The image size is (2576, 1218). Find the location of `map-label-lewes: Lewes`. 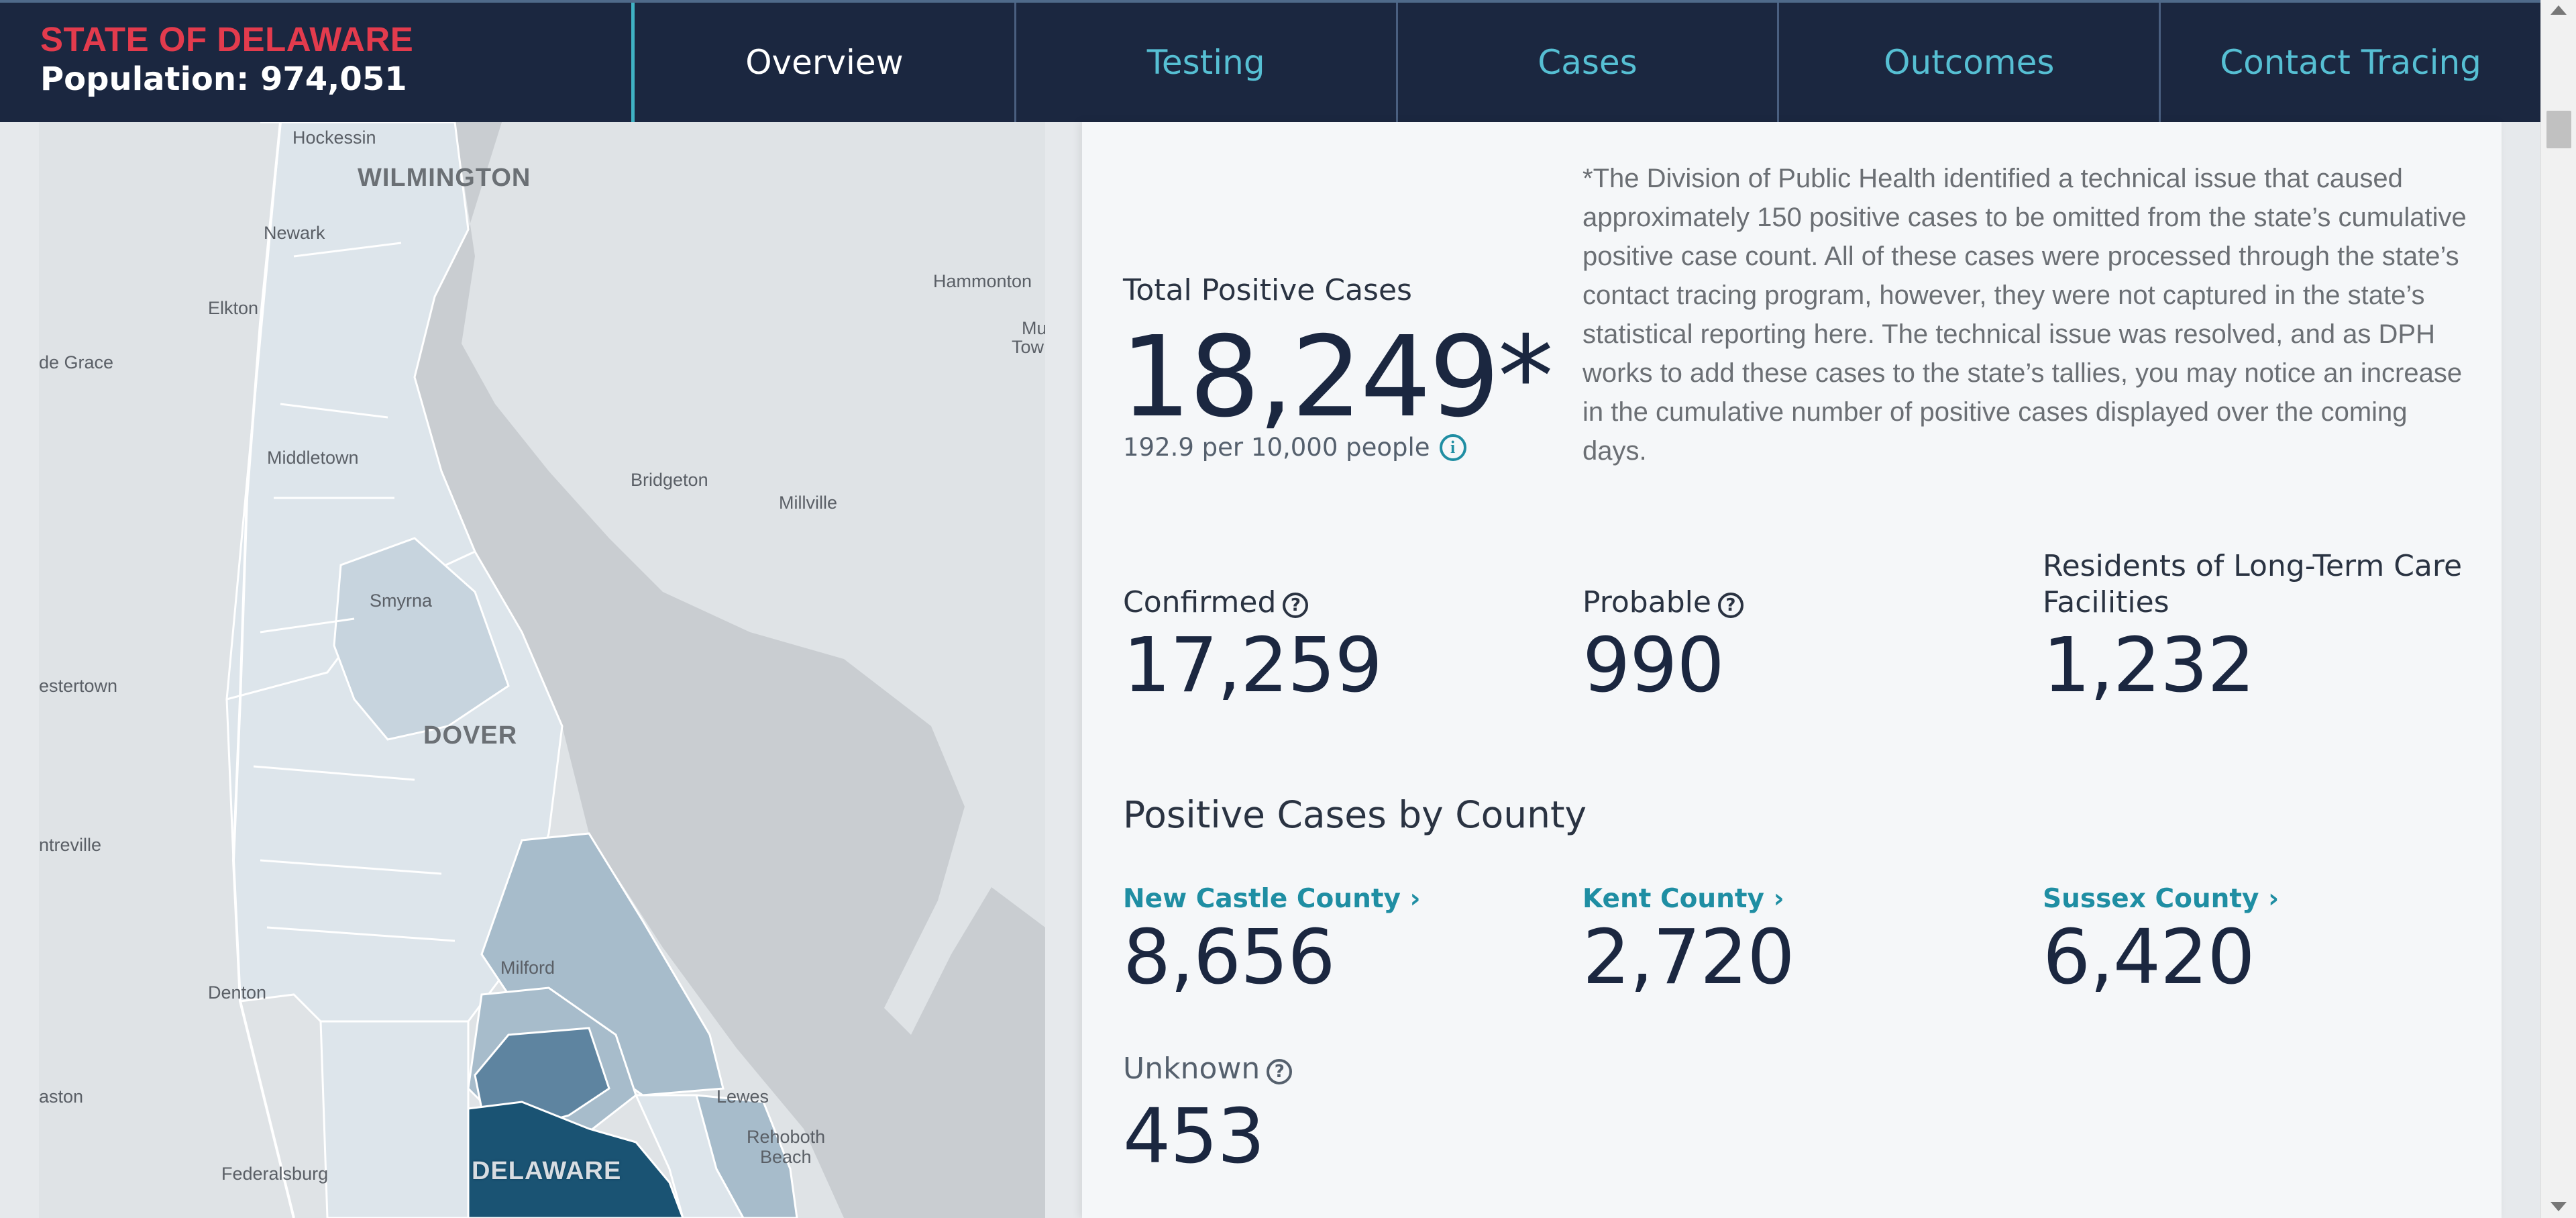

map-label-lewes: Lewes is located at coordinates (742, 1096).